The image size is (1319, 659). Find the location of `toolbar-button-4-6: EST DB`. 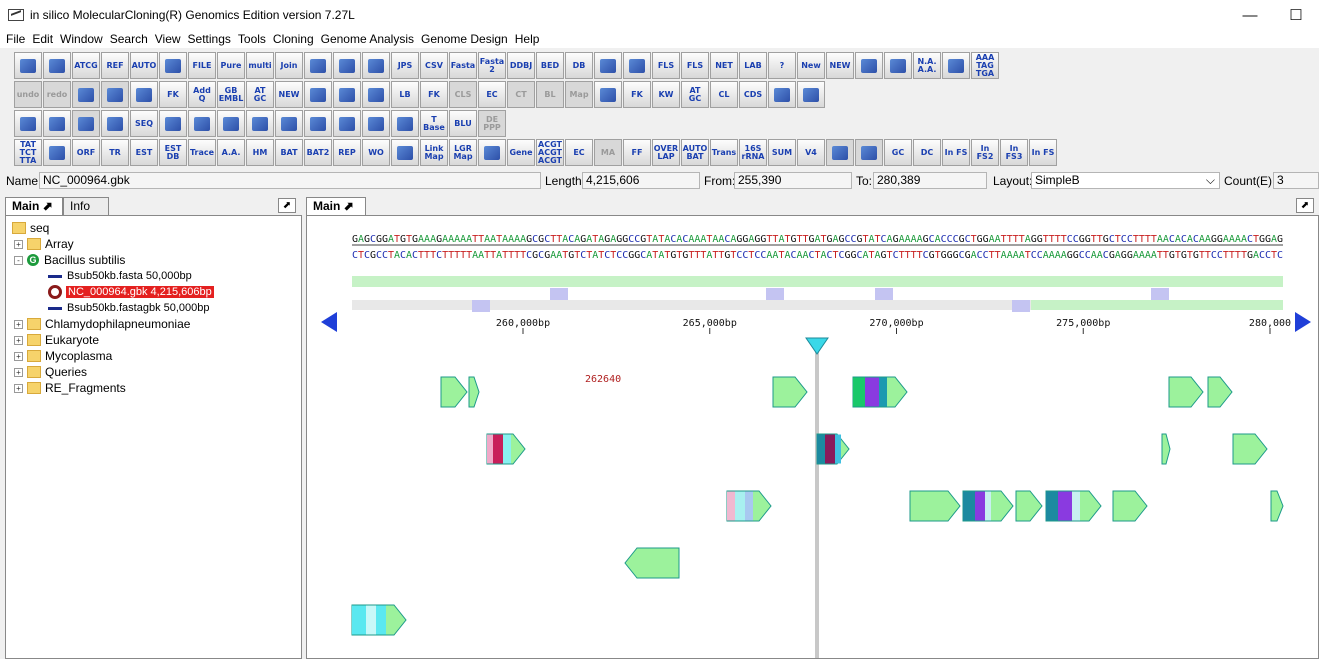

toolbar-button-4-6: EST DB is located at coordinates (173, 152).